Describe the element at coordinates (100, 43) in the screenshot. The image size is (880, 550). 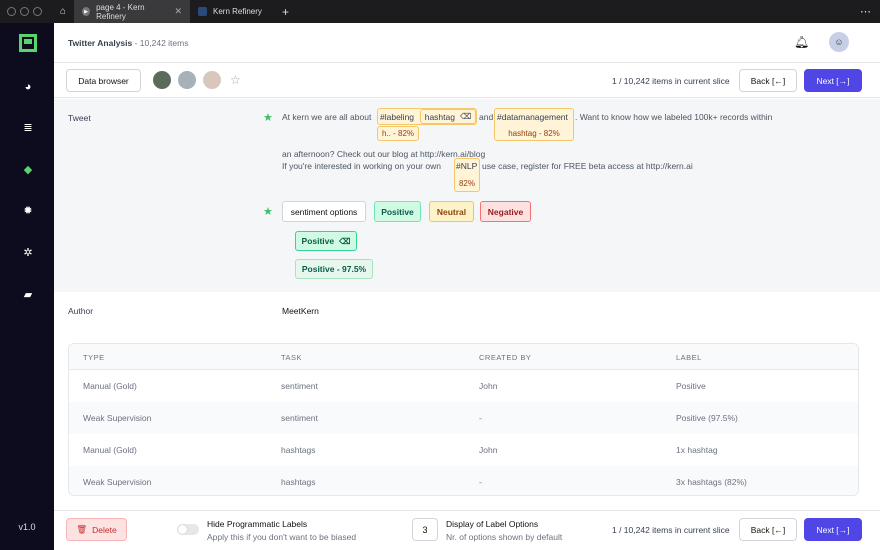
I see `project-name: Twitter Analysis` at that location.